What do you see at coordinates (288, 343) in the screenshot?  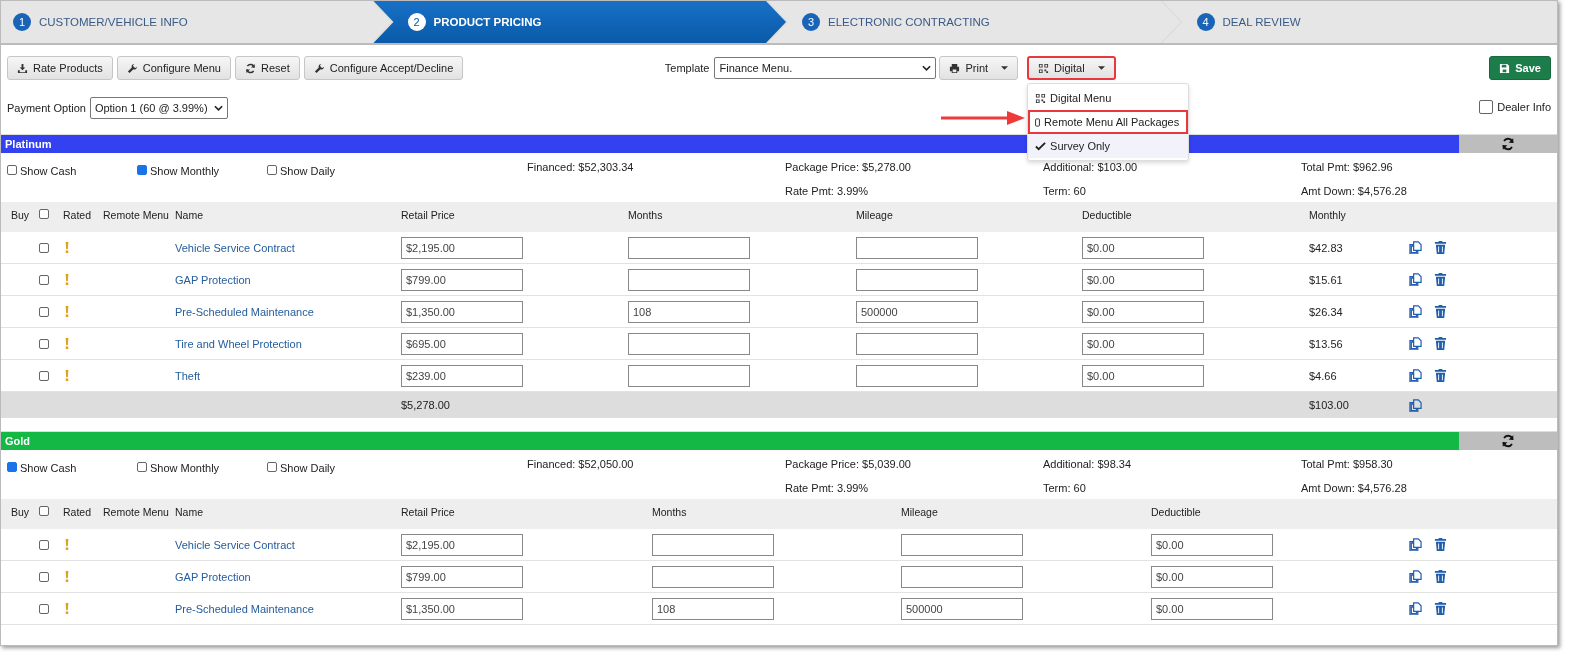 I see `product-link: Tire and Wheel Protection` at bounding box center [288, 343].